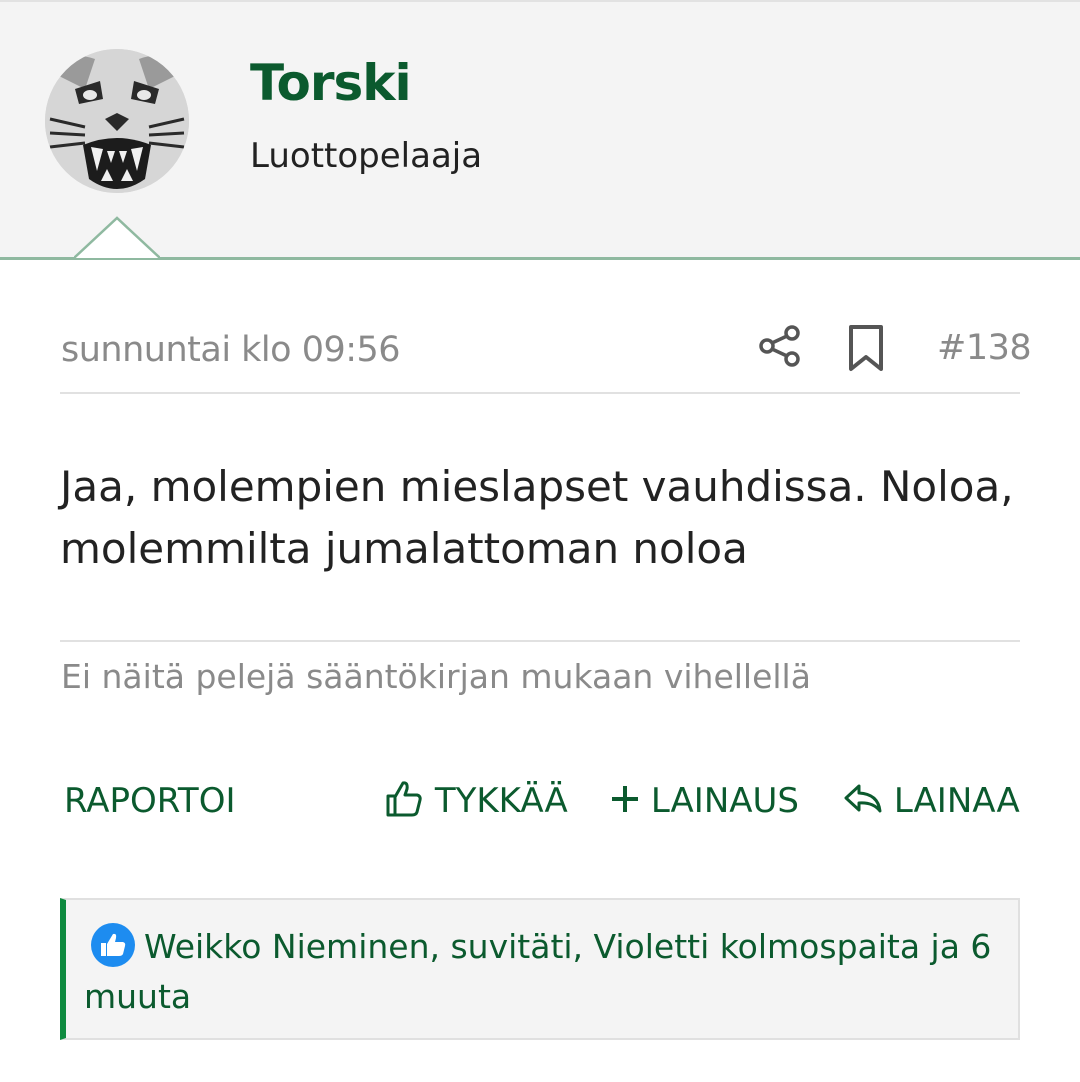 This screenshot has height=1082, width=1080. What do you see at coordinates (984, 348) in the screenshot?
I see `post-number: #138` at bounding box center [984, 348].